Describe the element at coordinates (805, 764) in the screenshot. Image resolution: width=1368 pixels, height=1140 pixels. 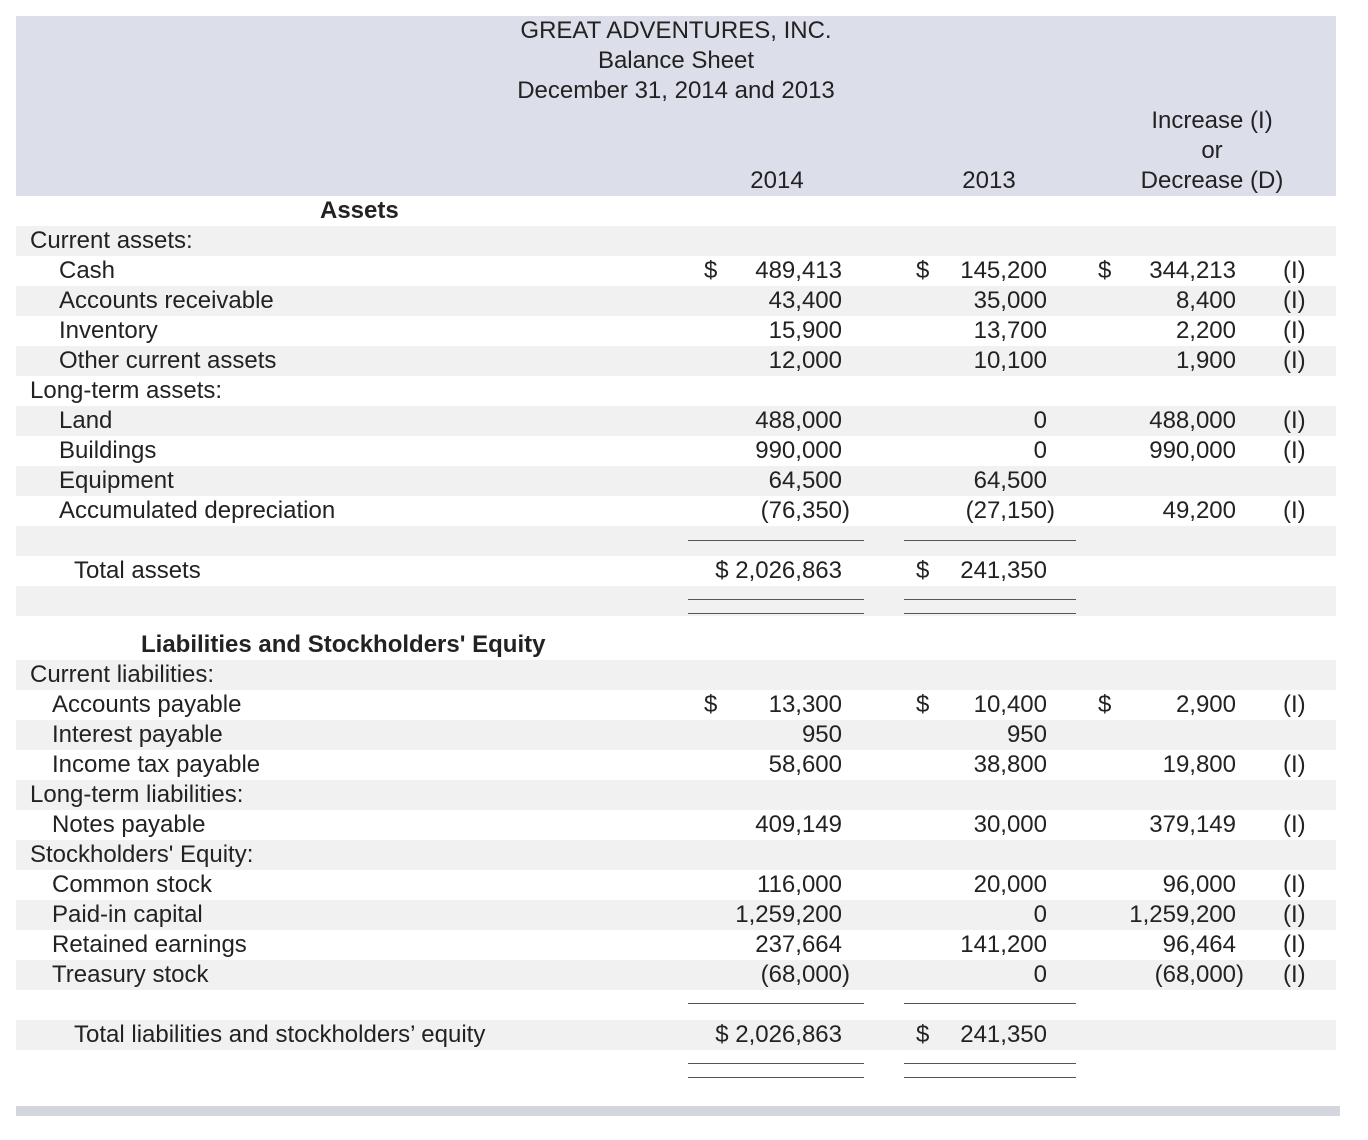
I see `income-tax-2014: 58,600` at that location.